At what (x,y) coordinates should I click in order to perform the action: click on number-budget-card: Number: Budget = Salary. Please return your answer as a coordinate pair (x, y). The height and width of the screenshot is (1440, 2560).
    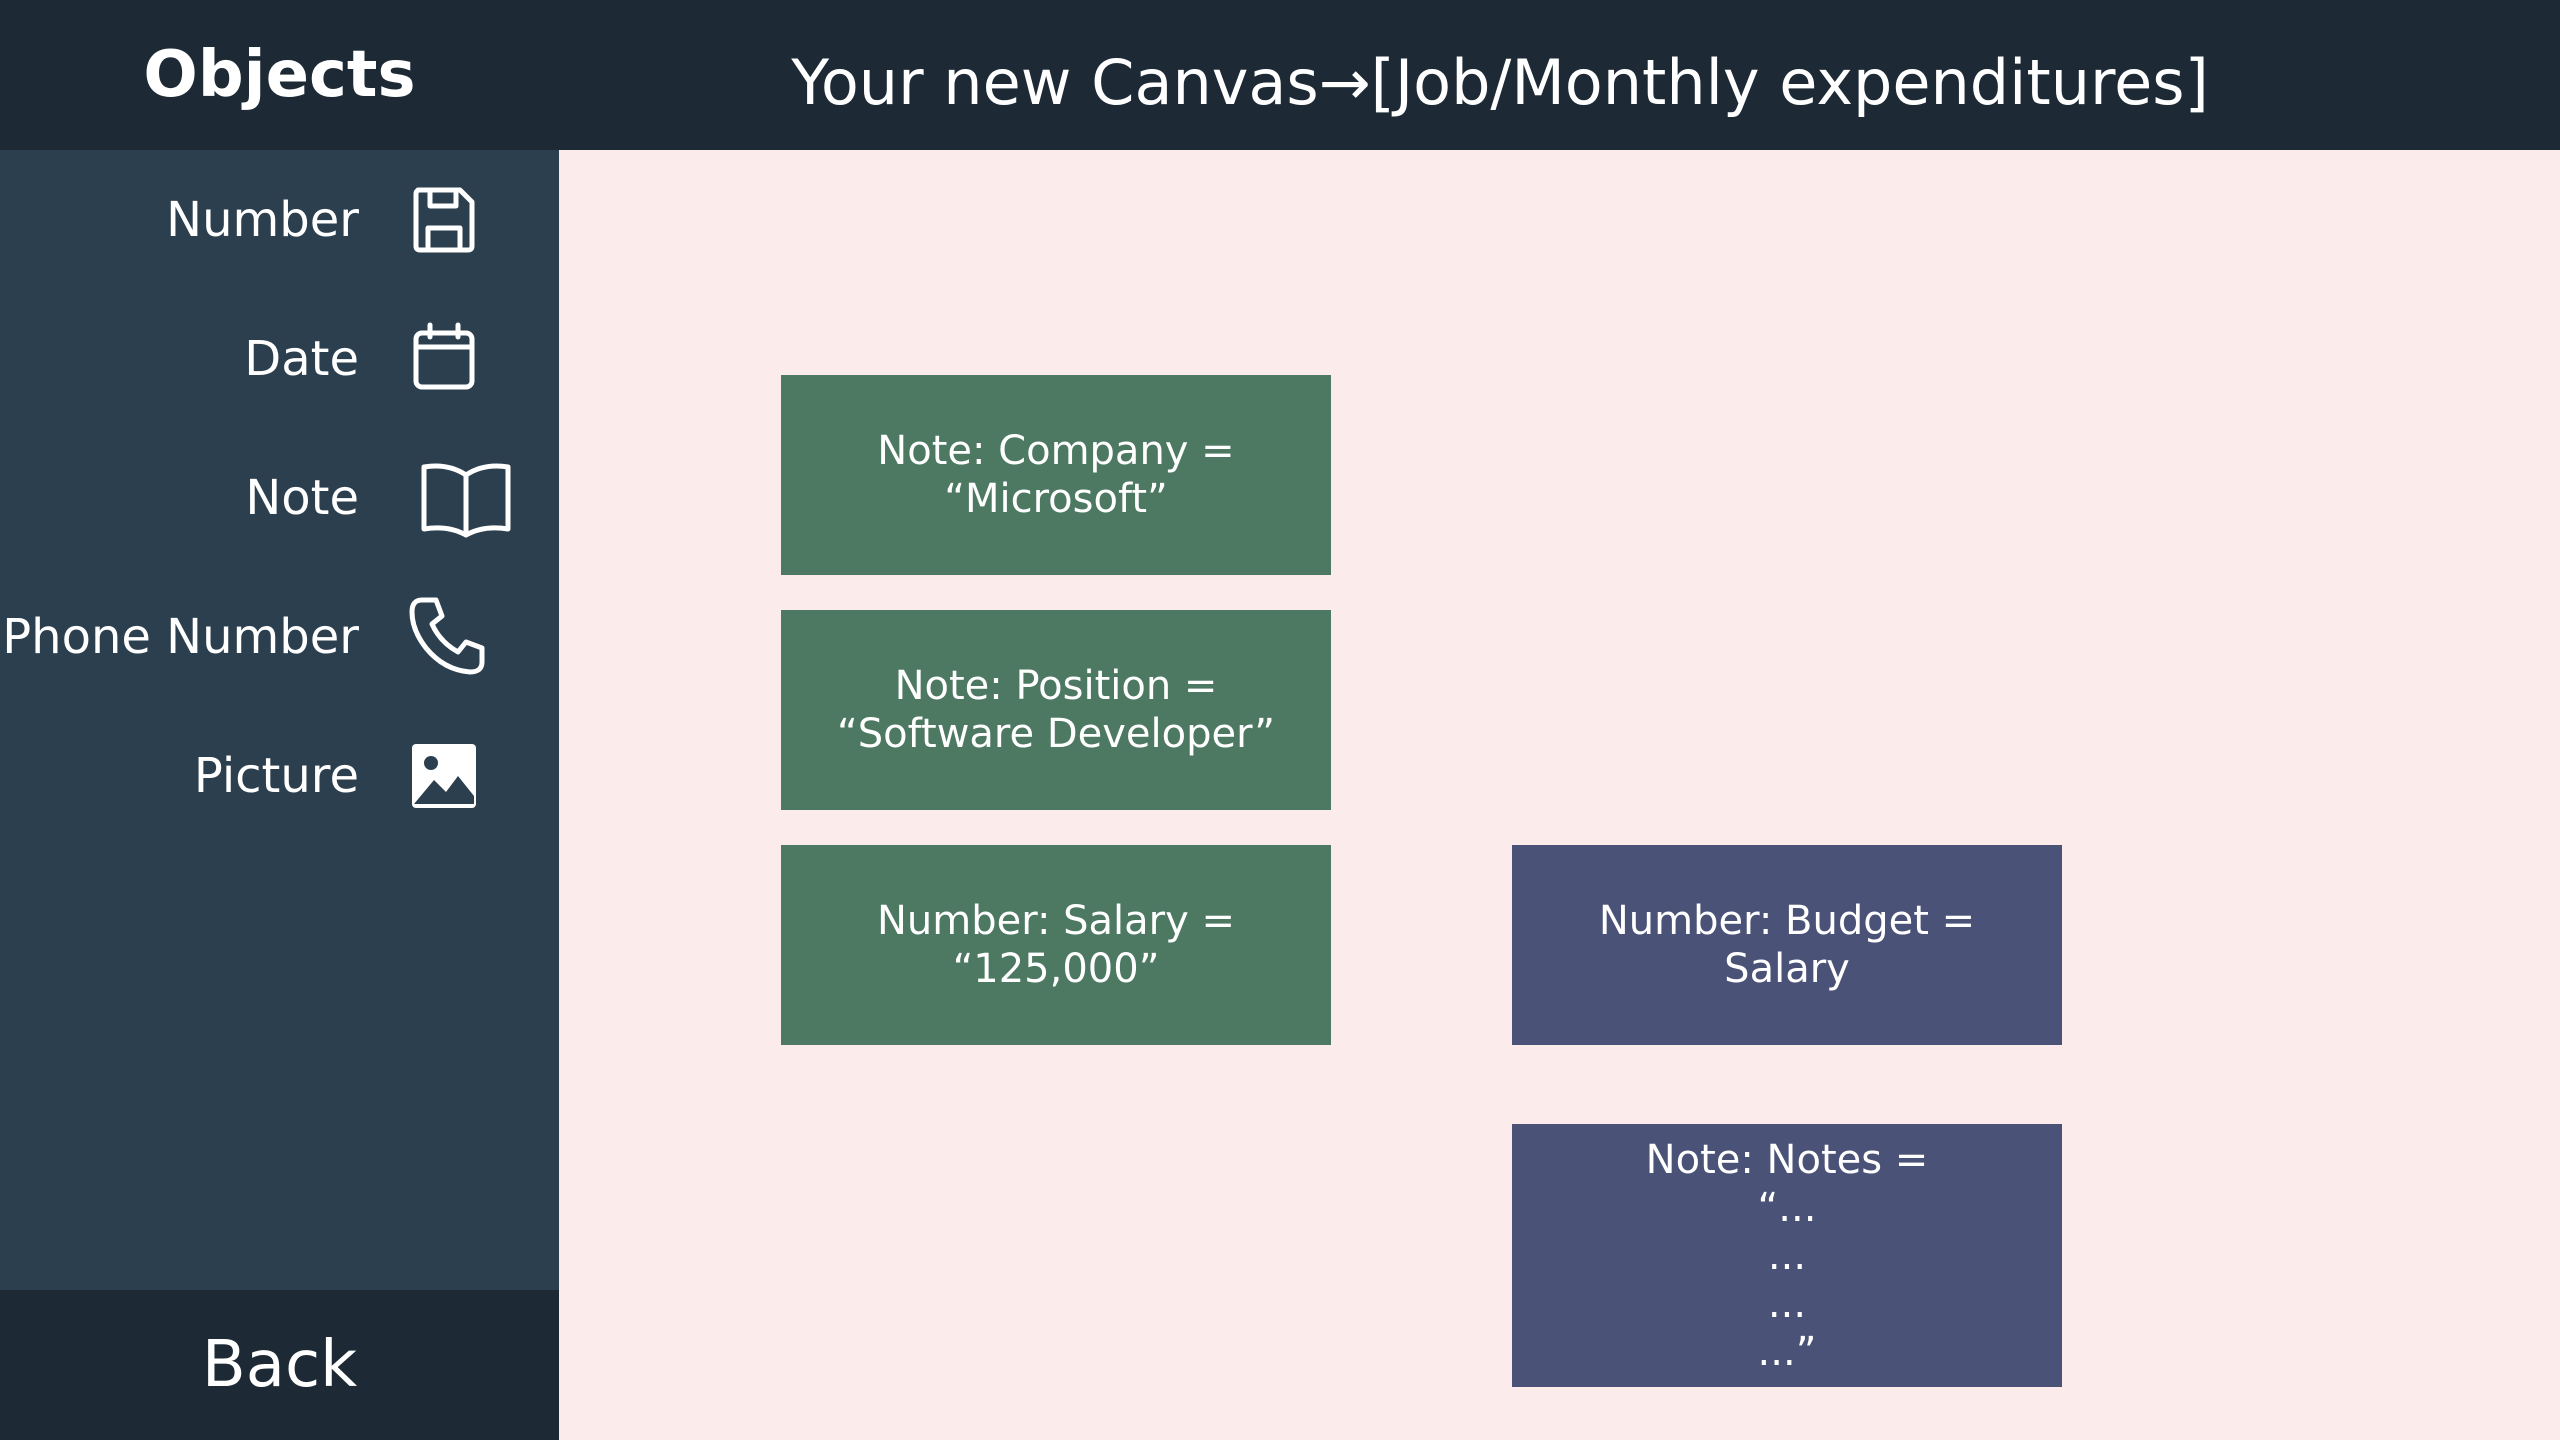
    Looking at the image, I should click on (1787, 945).